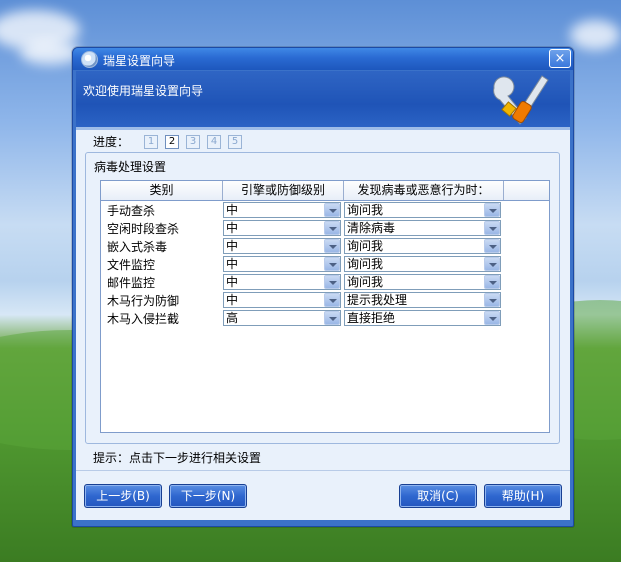 This screenshot has height=562, width=621. Describe the element at coordinates (438, 496) in the screenshot. I see `cancel-button: 取消(C)` at that location.